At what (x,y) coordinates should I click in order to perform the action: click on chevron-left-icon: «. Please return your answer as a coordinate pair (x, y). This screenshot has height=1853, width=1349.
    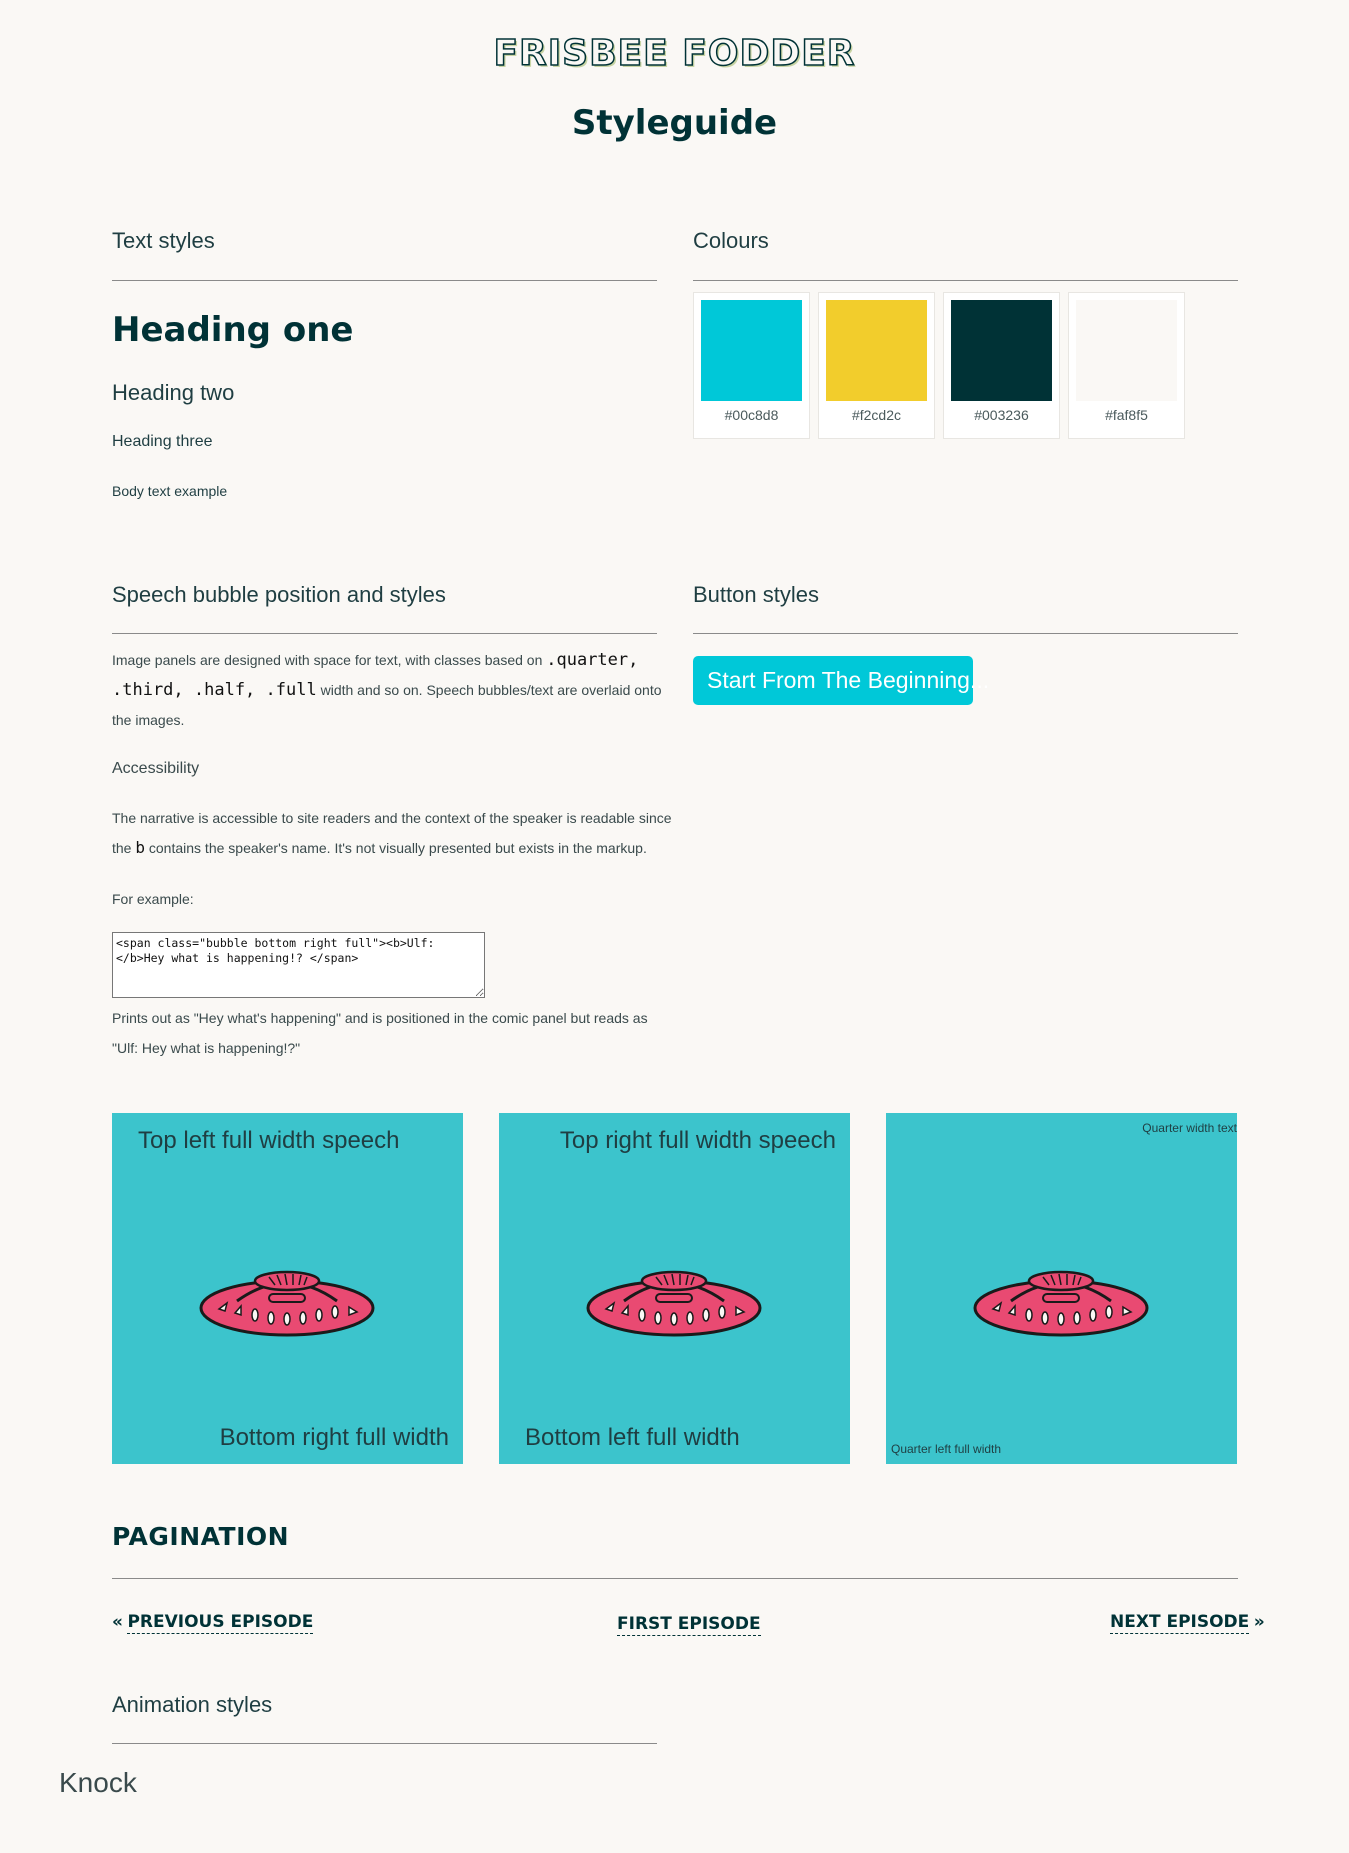
    Looking at the image, I should click on (117, 1622).